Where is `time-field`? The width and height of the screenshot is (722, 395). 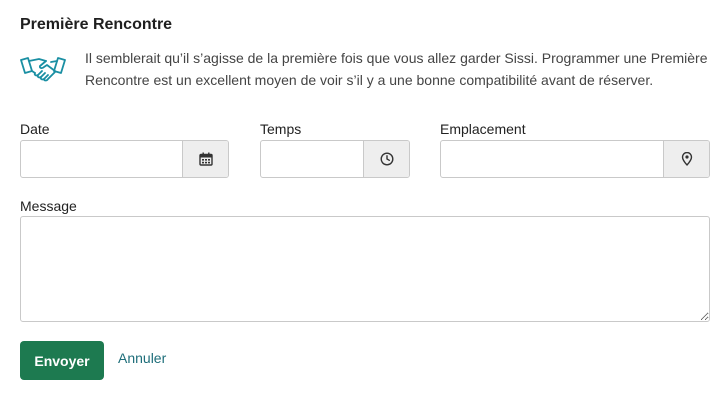 time-field is located at coordinates (335, 159).